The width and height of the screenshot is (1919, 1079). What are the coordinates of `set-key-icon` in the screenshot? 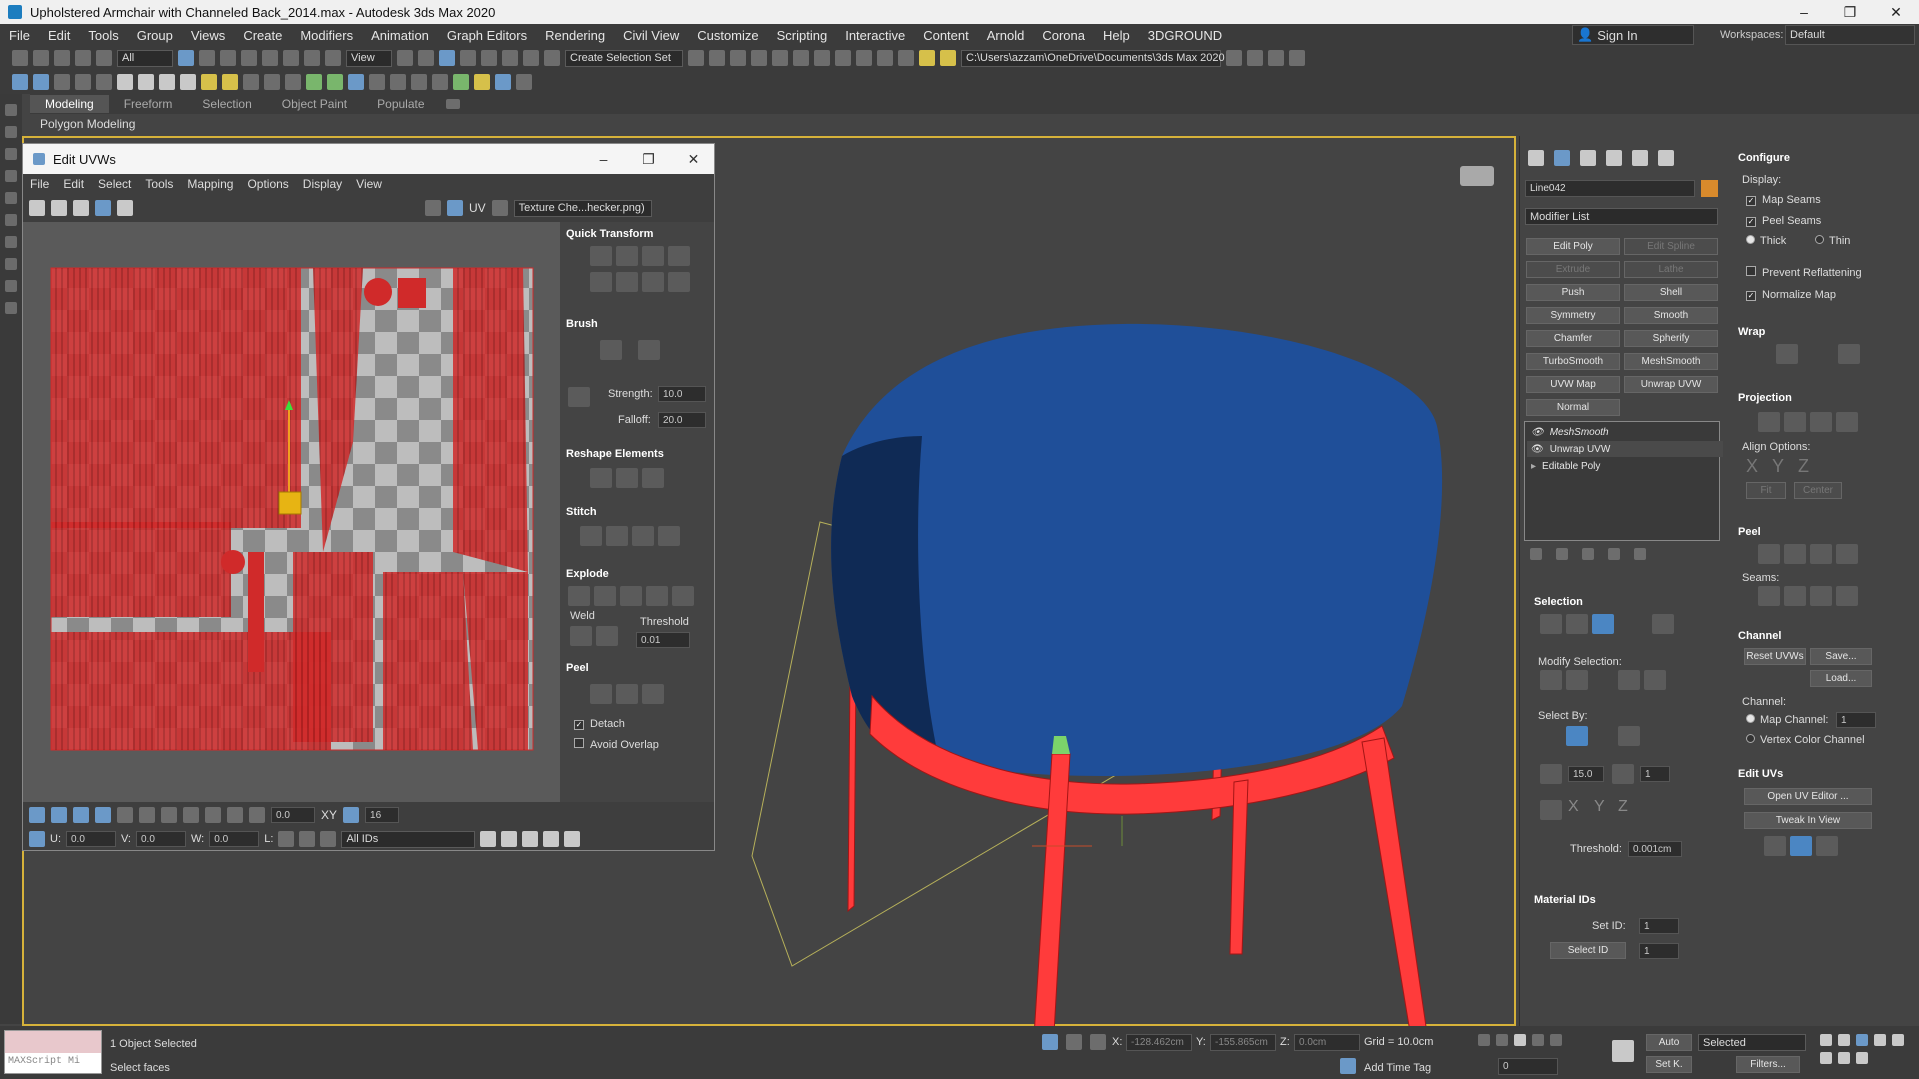 It's located at (1623, 1051).